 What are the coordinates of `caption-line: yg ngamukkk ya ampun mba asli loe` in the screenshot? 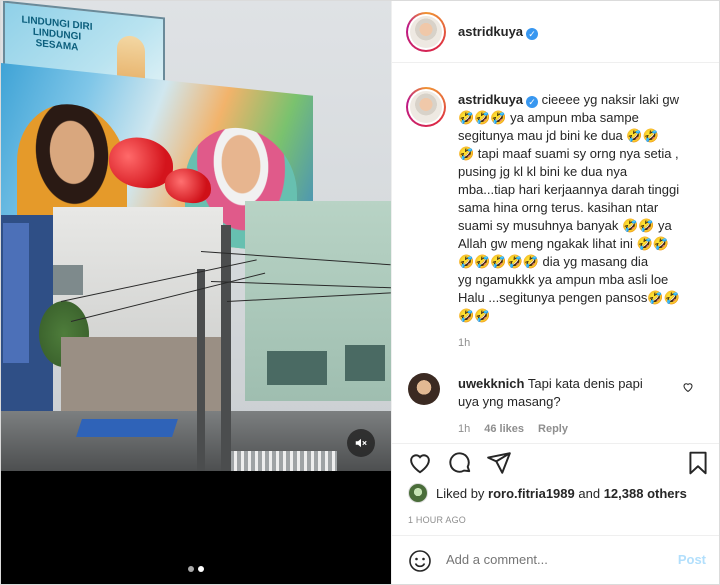 It's located at (563, 279).